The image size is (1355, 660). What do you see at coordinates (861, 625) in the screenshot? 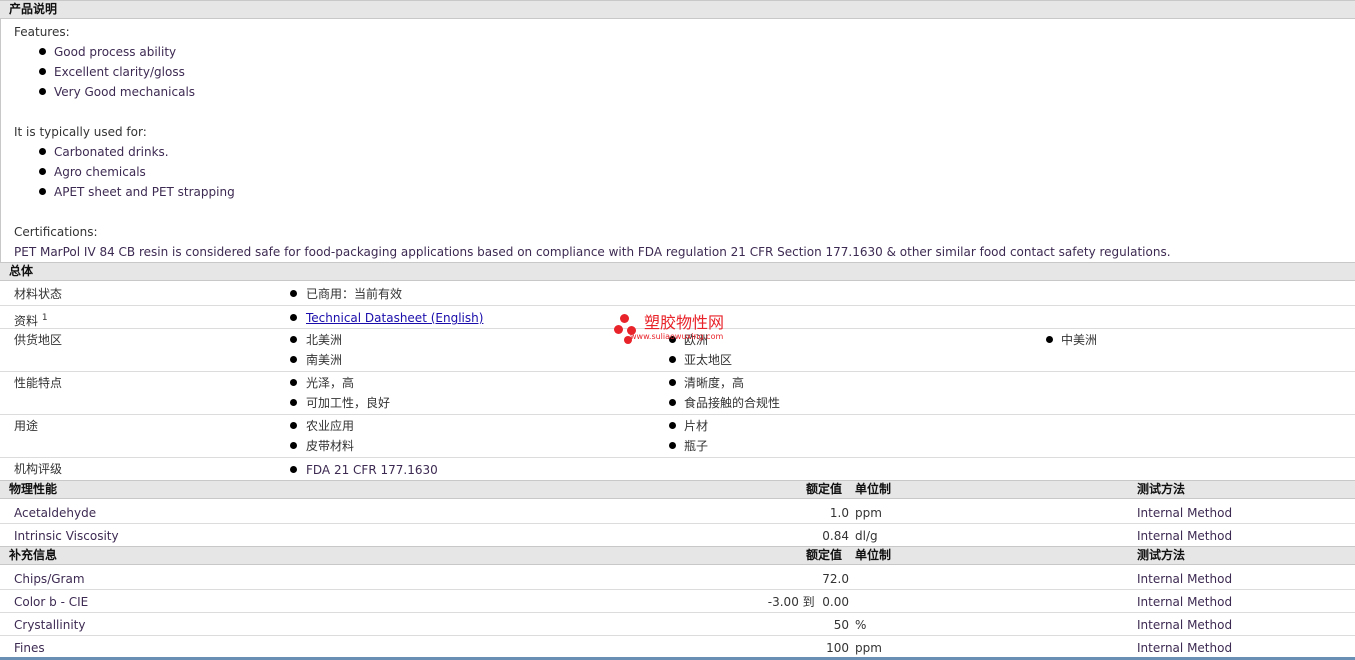
I see `property-unit: %` at bounding box center [861, 625].